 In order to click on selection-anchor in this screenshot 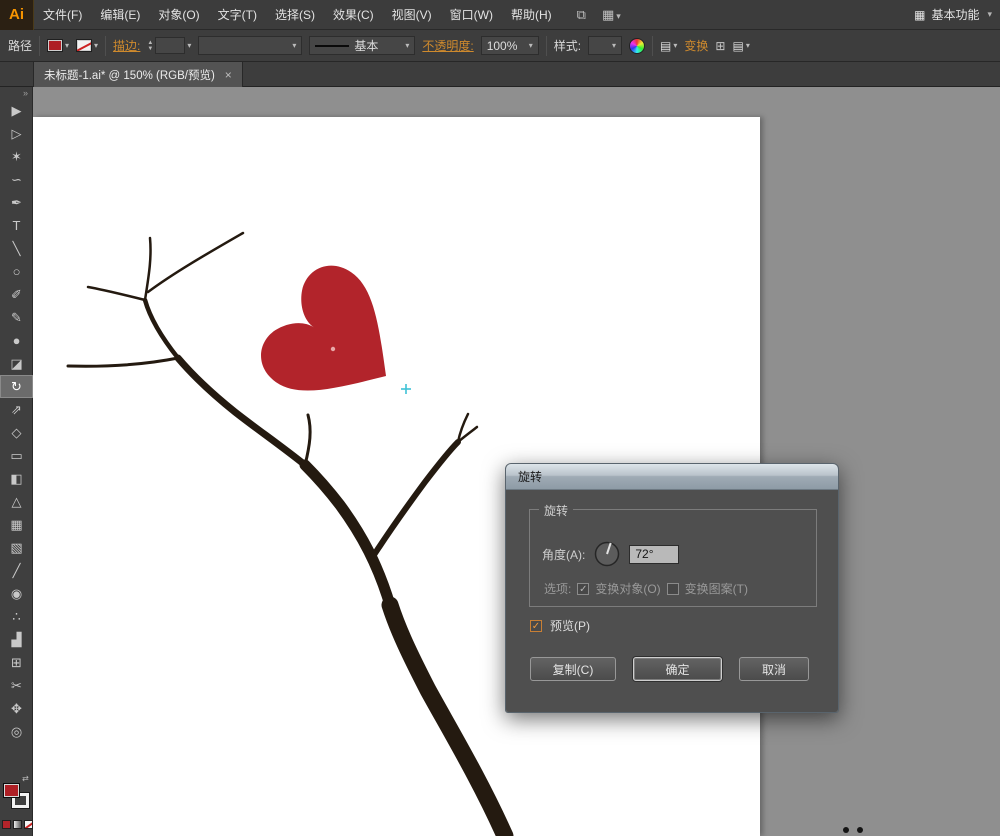, I will do `click(406, 389)`.